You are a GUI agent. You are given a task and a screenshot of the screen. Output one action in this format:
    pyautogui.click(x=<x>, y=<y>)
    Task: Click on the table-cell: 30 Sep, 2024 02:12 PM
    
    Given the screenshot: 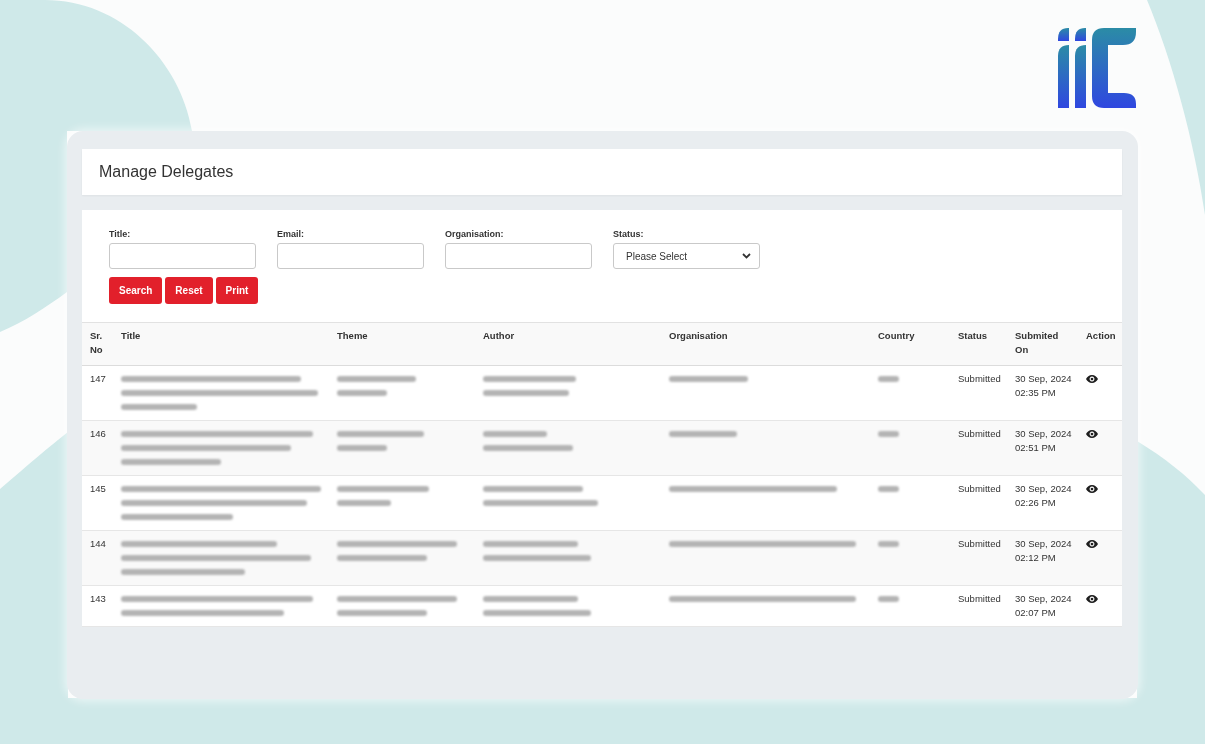 What is the action you would take?
    pyautogui.click(x=1042, y=558)
    